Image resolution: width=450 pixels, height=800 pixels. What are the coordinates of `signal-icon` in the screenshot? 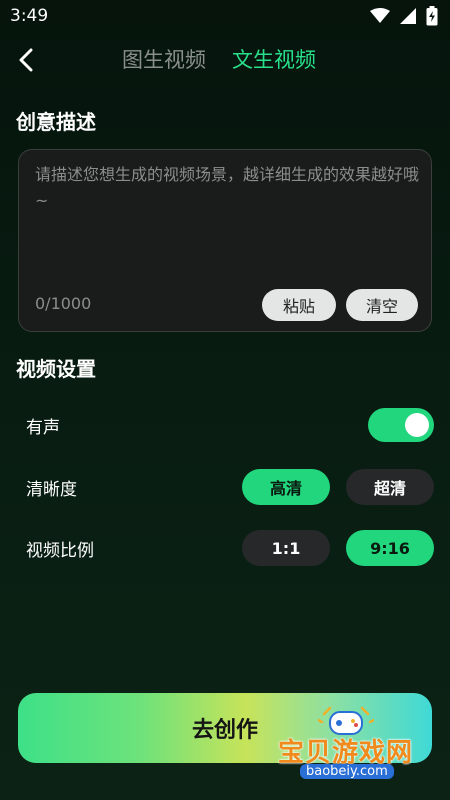 It's located at (408, 16).